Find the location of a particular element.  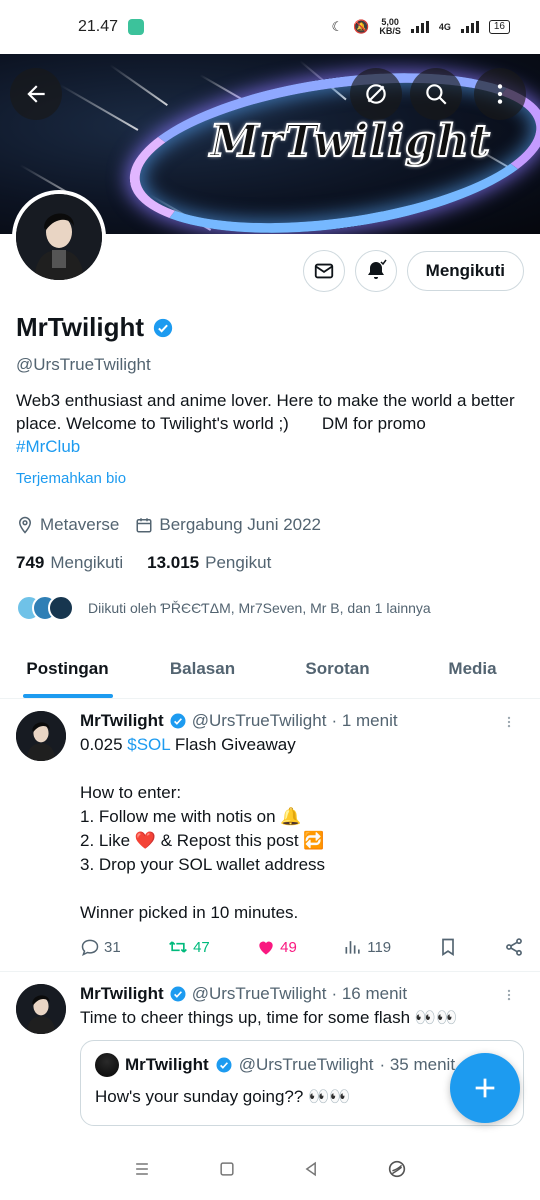

post-header: MrTwilight @UrsTrueTwilight · 1 menit is located at coordinates (302, 721).